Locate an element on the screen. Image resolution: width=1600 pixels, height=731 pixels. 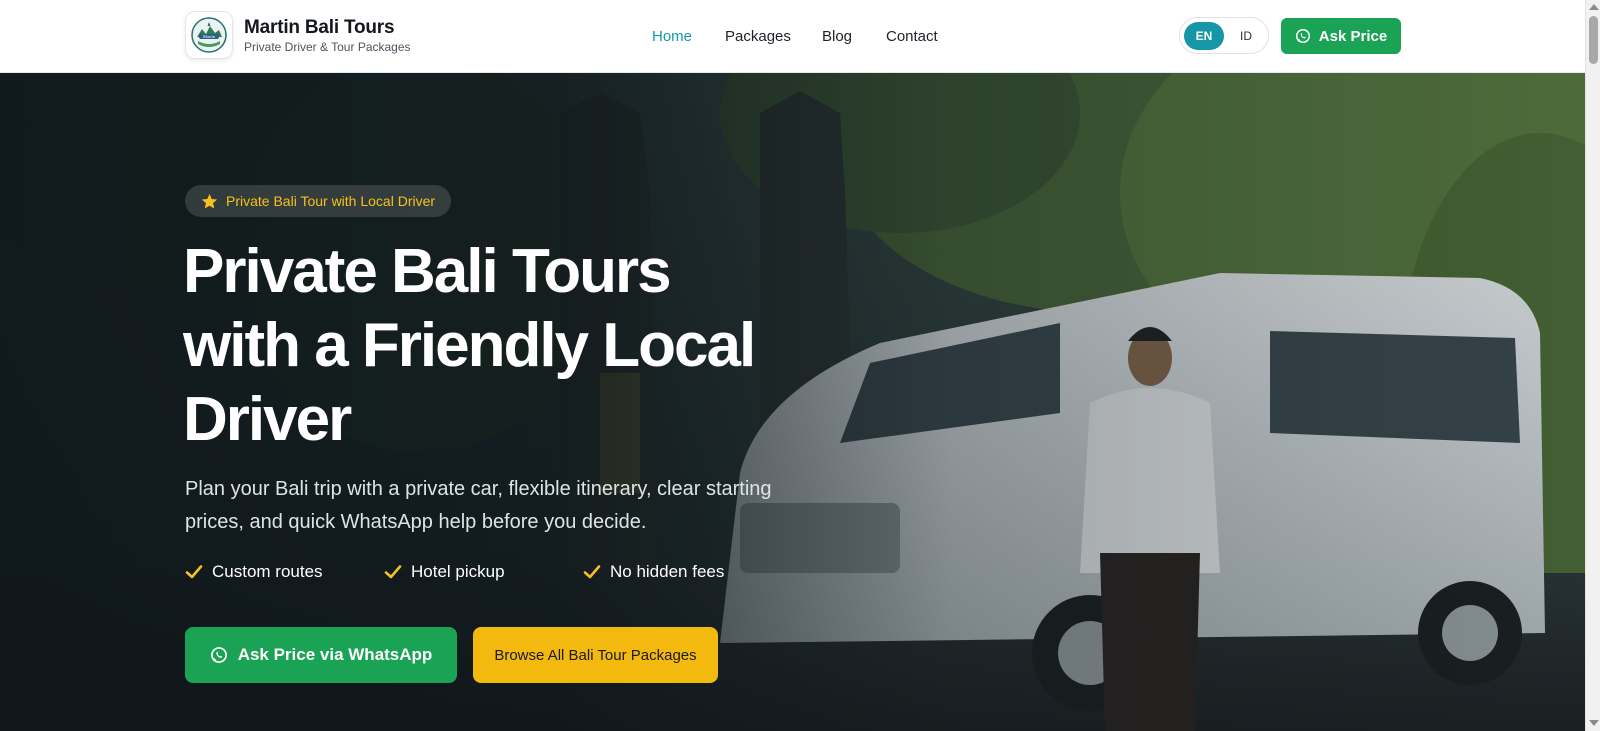
lang-id-button: ID is located at coordinates (1246, 36).